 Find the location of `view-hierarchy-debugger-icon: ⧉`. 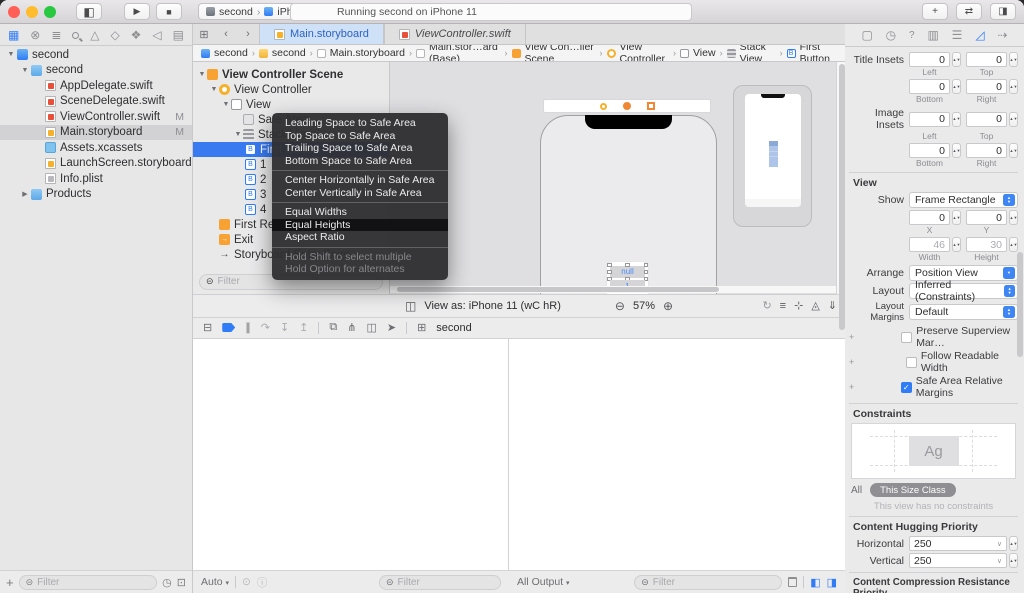

view-hierarchy-debugger-icon: ⧉ is located at coordinates (333, 327).